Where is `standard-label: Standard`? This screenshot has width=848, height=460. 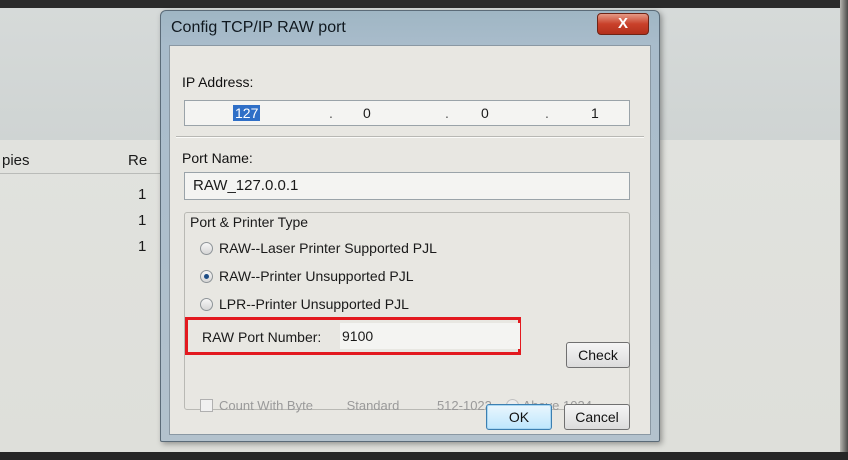 standard-label: Standard is located at coordinates (373, 405).